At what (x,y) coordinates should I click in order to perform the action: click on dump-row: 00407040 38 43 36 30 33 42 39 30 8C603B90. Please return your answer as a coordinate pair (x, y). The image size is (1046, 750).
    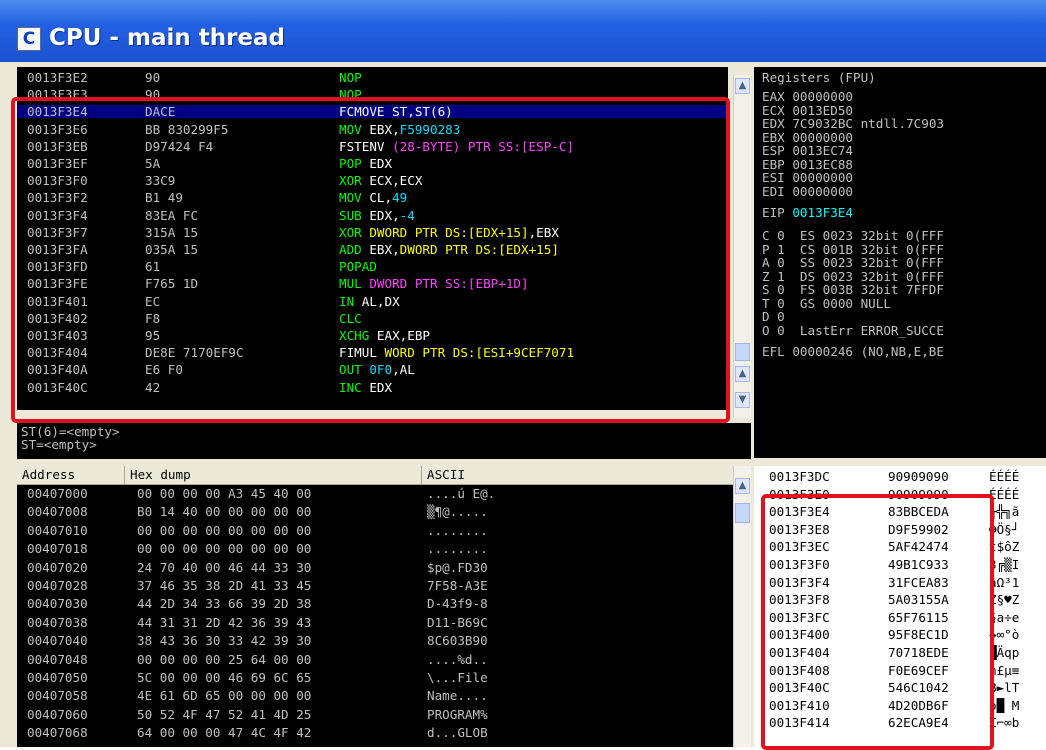
    Looking at the image, I should click on (383, 640).